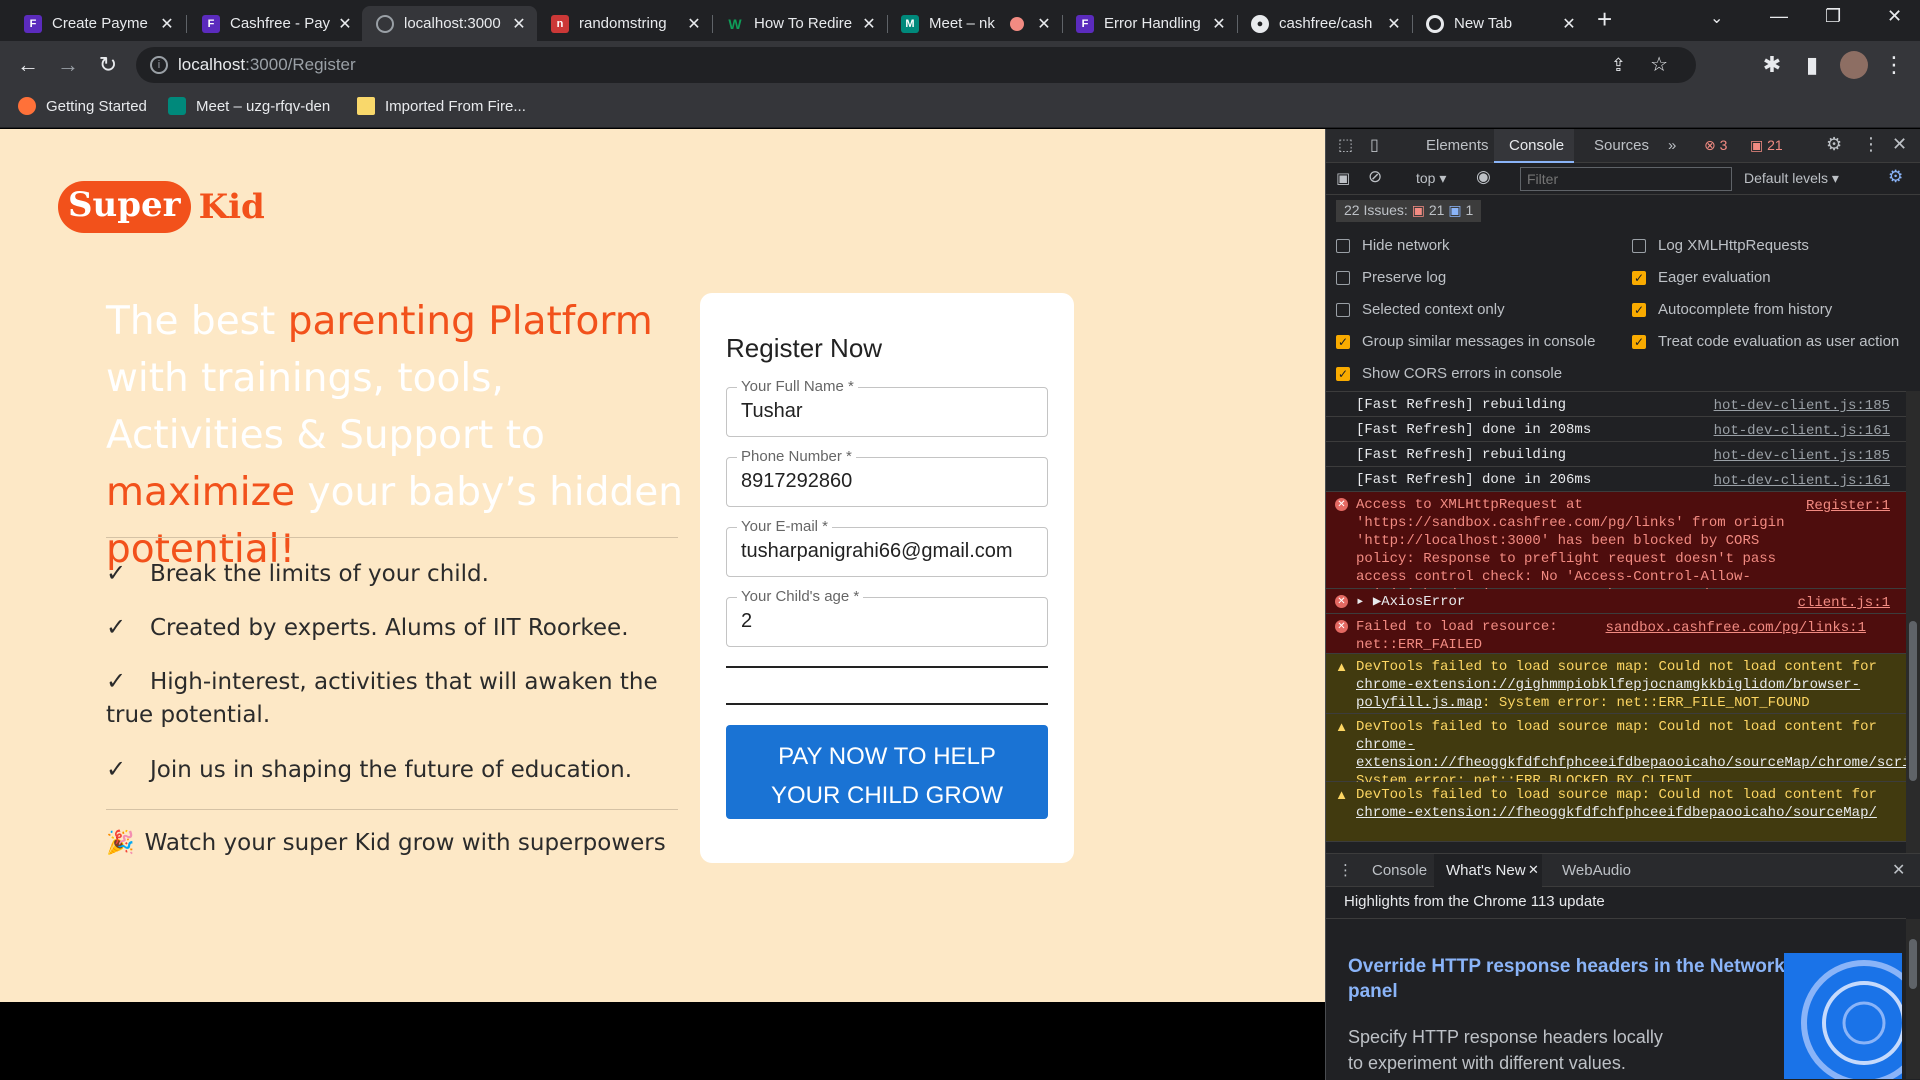 Image resolution: width=1920 pixels, height=1080 pixels. What do you see at coordinates (1465, 341) in the screenshot?
I see `option-group-similar: ✓ Group similar messages in console` at bounding box center [1465, 341].